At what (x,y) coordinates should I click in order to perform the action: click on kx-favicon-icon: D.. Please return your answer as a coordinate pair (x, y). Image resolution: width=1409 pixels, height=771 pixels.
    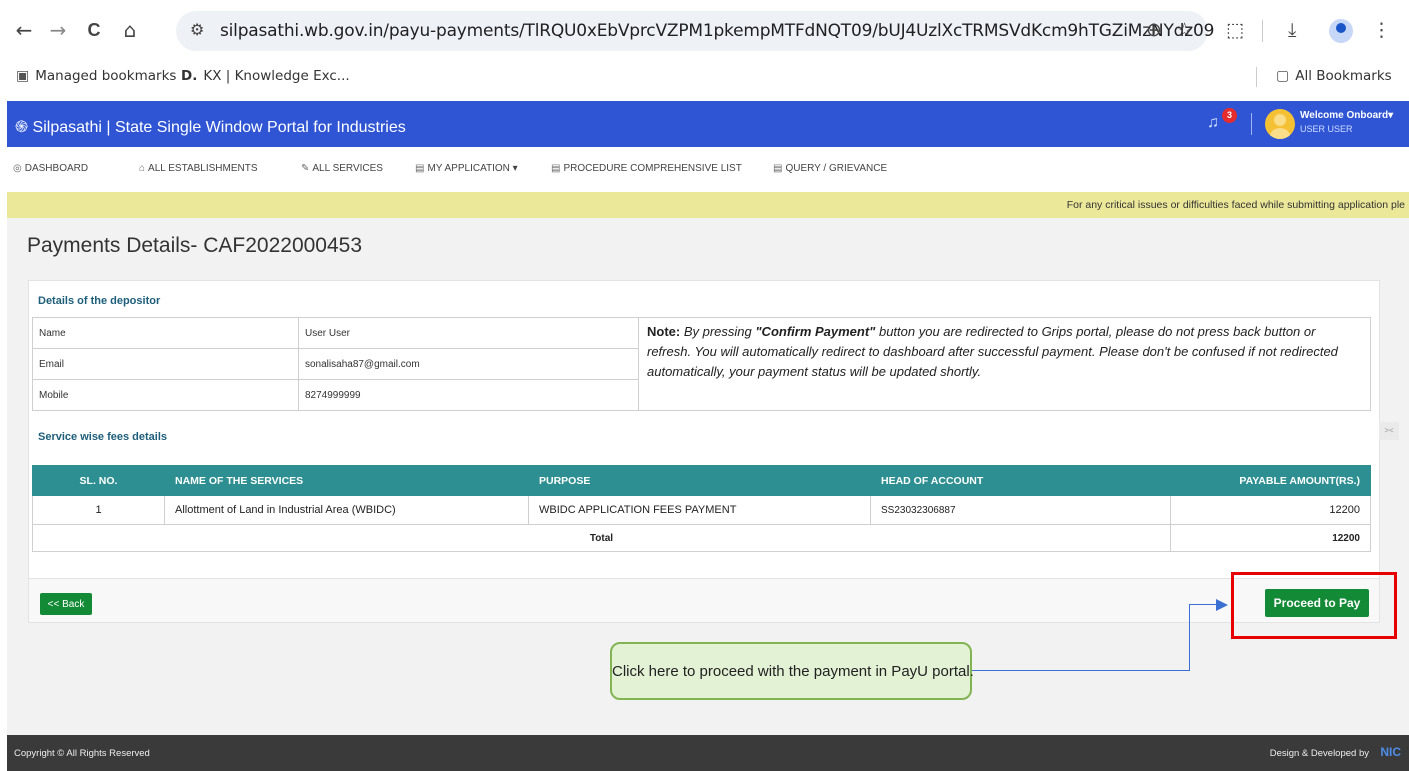
    Looking at the image, I should click on (189, 76).